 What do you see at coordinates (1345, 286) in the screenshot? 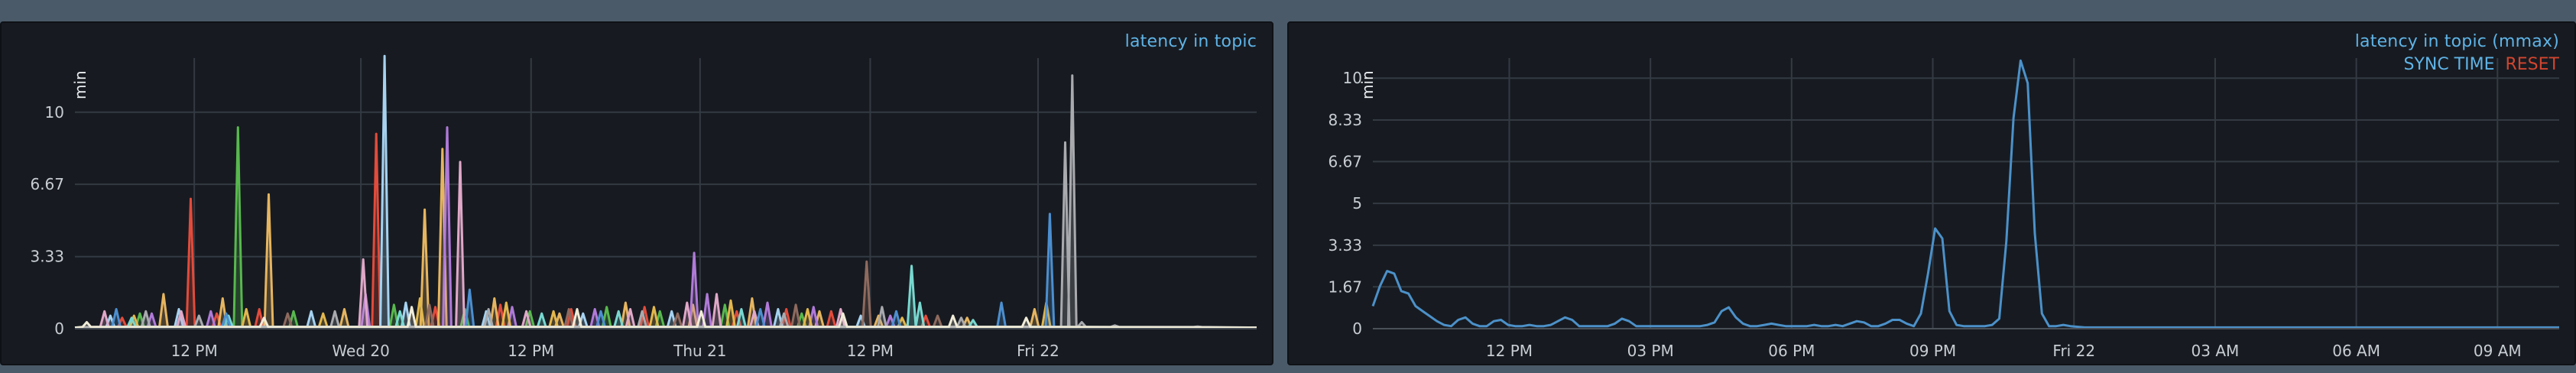
I see `y-tick-label: 1.67` at bounding box center [1345, 286].